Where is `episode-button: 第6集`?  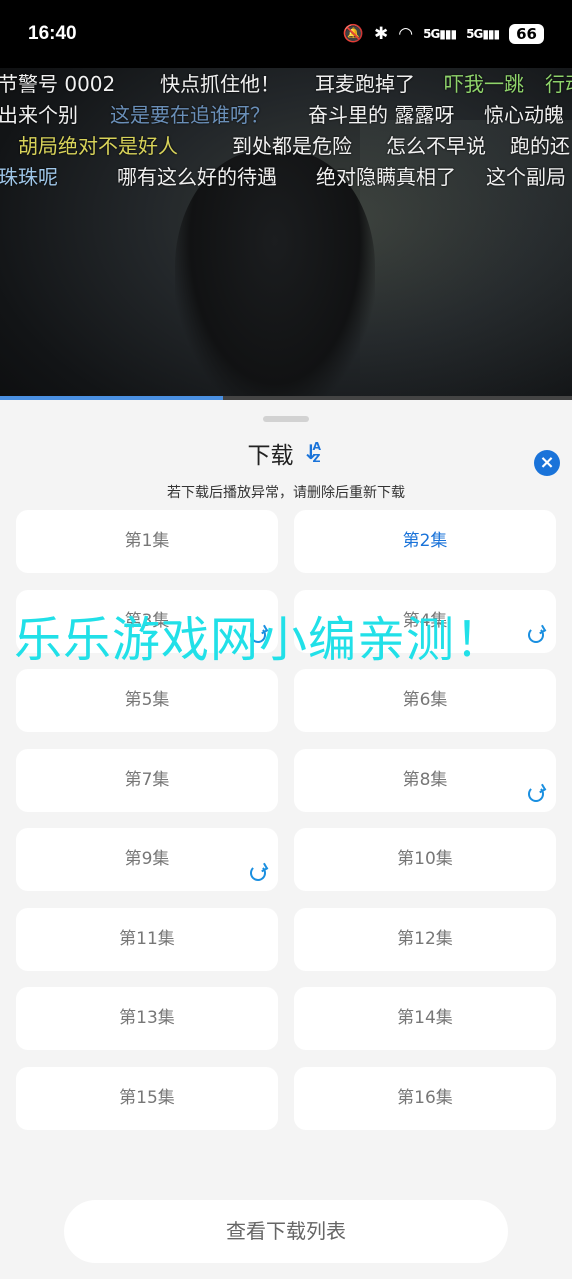 episode-button: 第6集 is located at coordinates (425, 700).